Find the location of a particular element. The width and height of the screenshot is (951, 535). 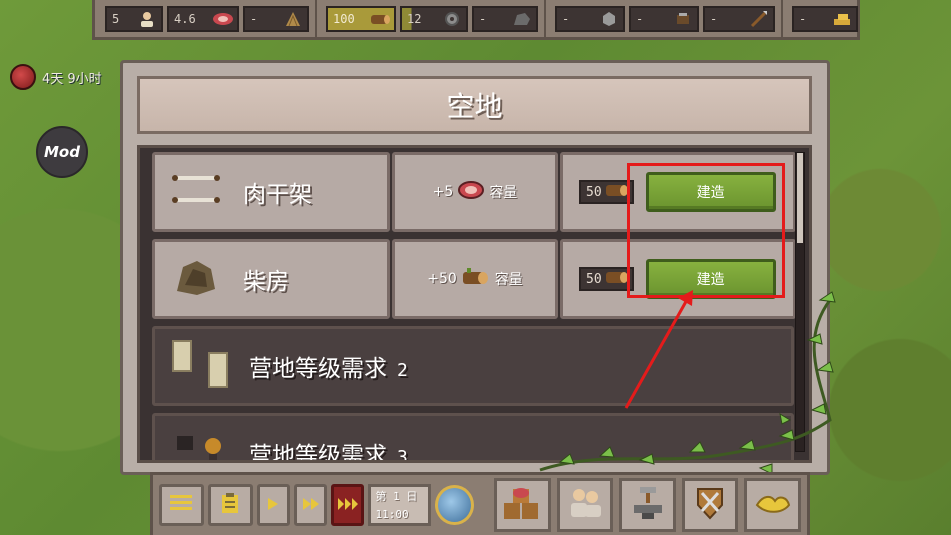

building-effect-cell: +5 容量 is located at coordinates (475, 192).